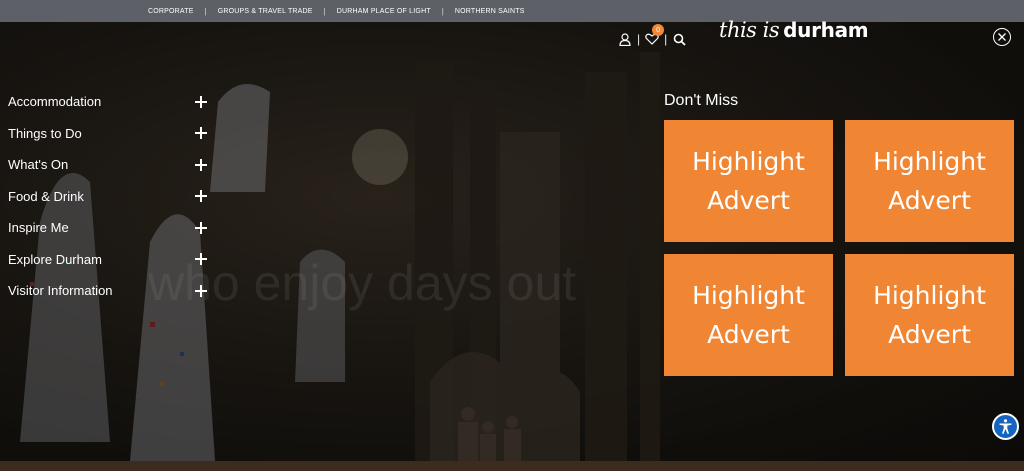  What do you see at coordinates (110, 260) in the screenshot?
I see `menu-item-explore-durham: Explore Durham` at bounding box center [110, 260].